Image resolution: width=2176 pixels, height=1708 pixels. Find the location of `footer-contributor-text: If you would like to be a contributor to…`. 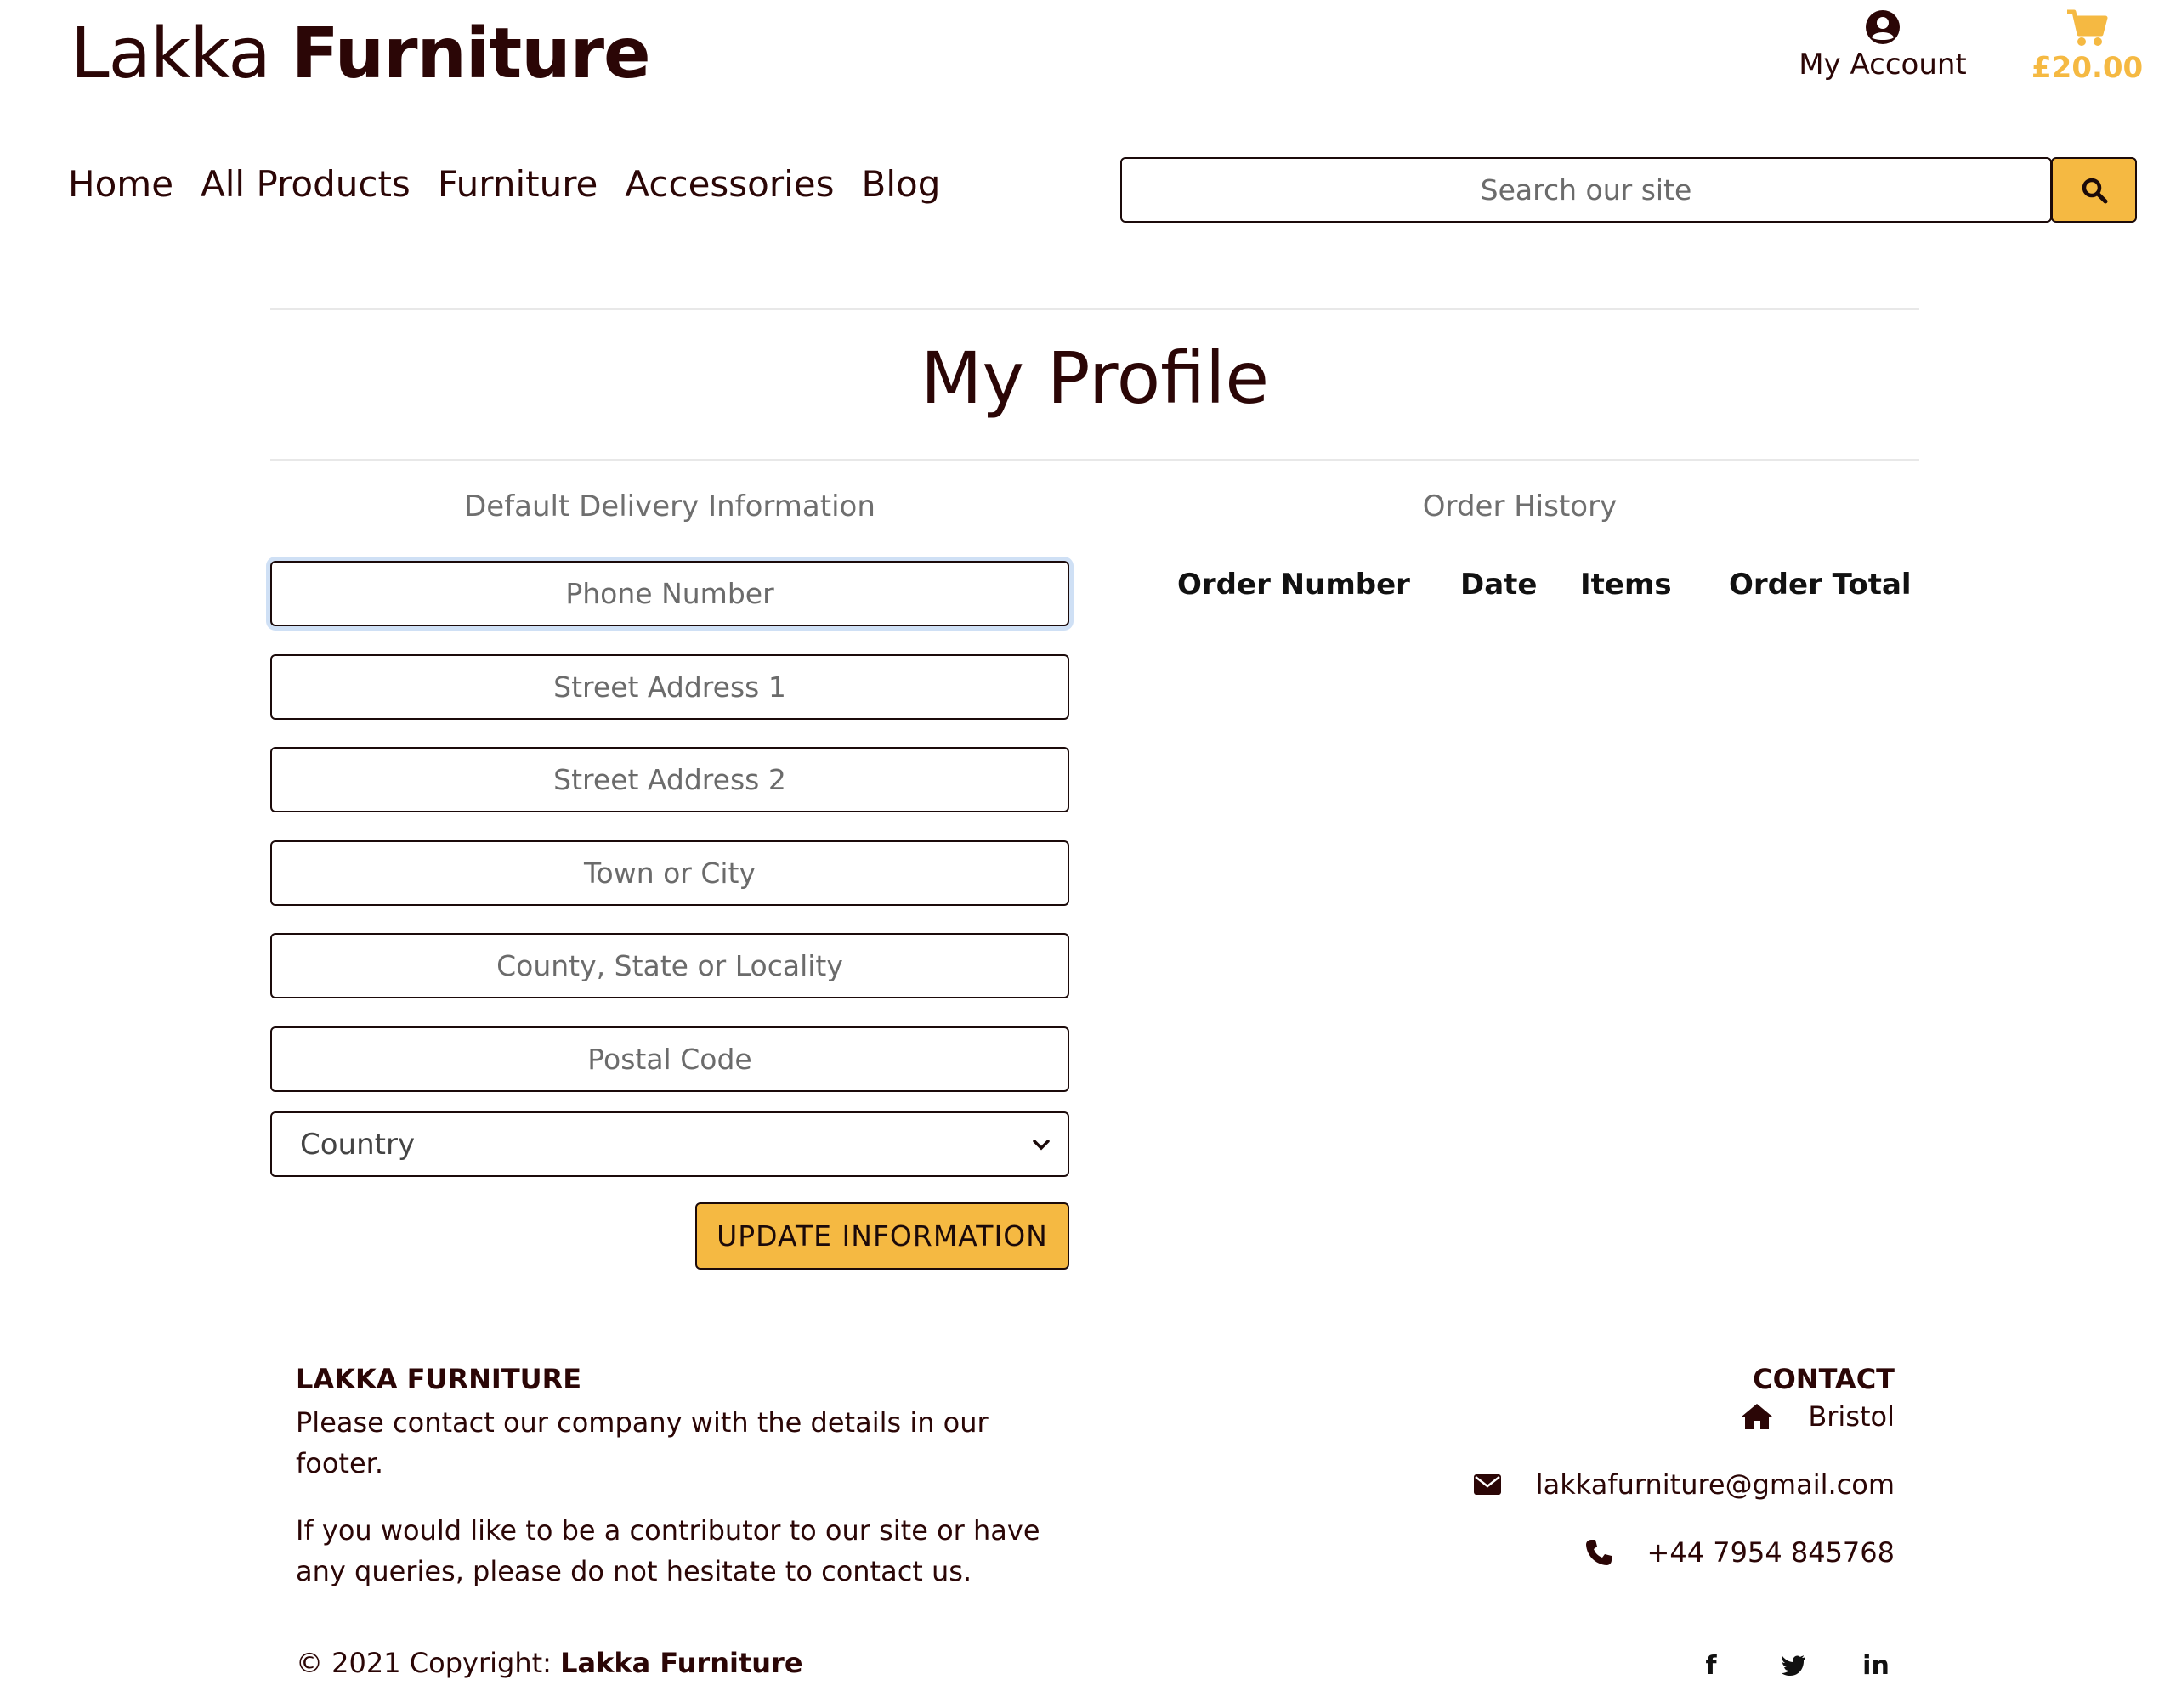

footer-contributor-text: If you would like to be a contributor to… is located at coordinates (668, 1550).